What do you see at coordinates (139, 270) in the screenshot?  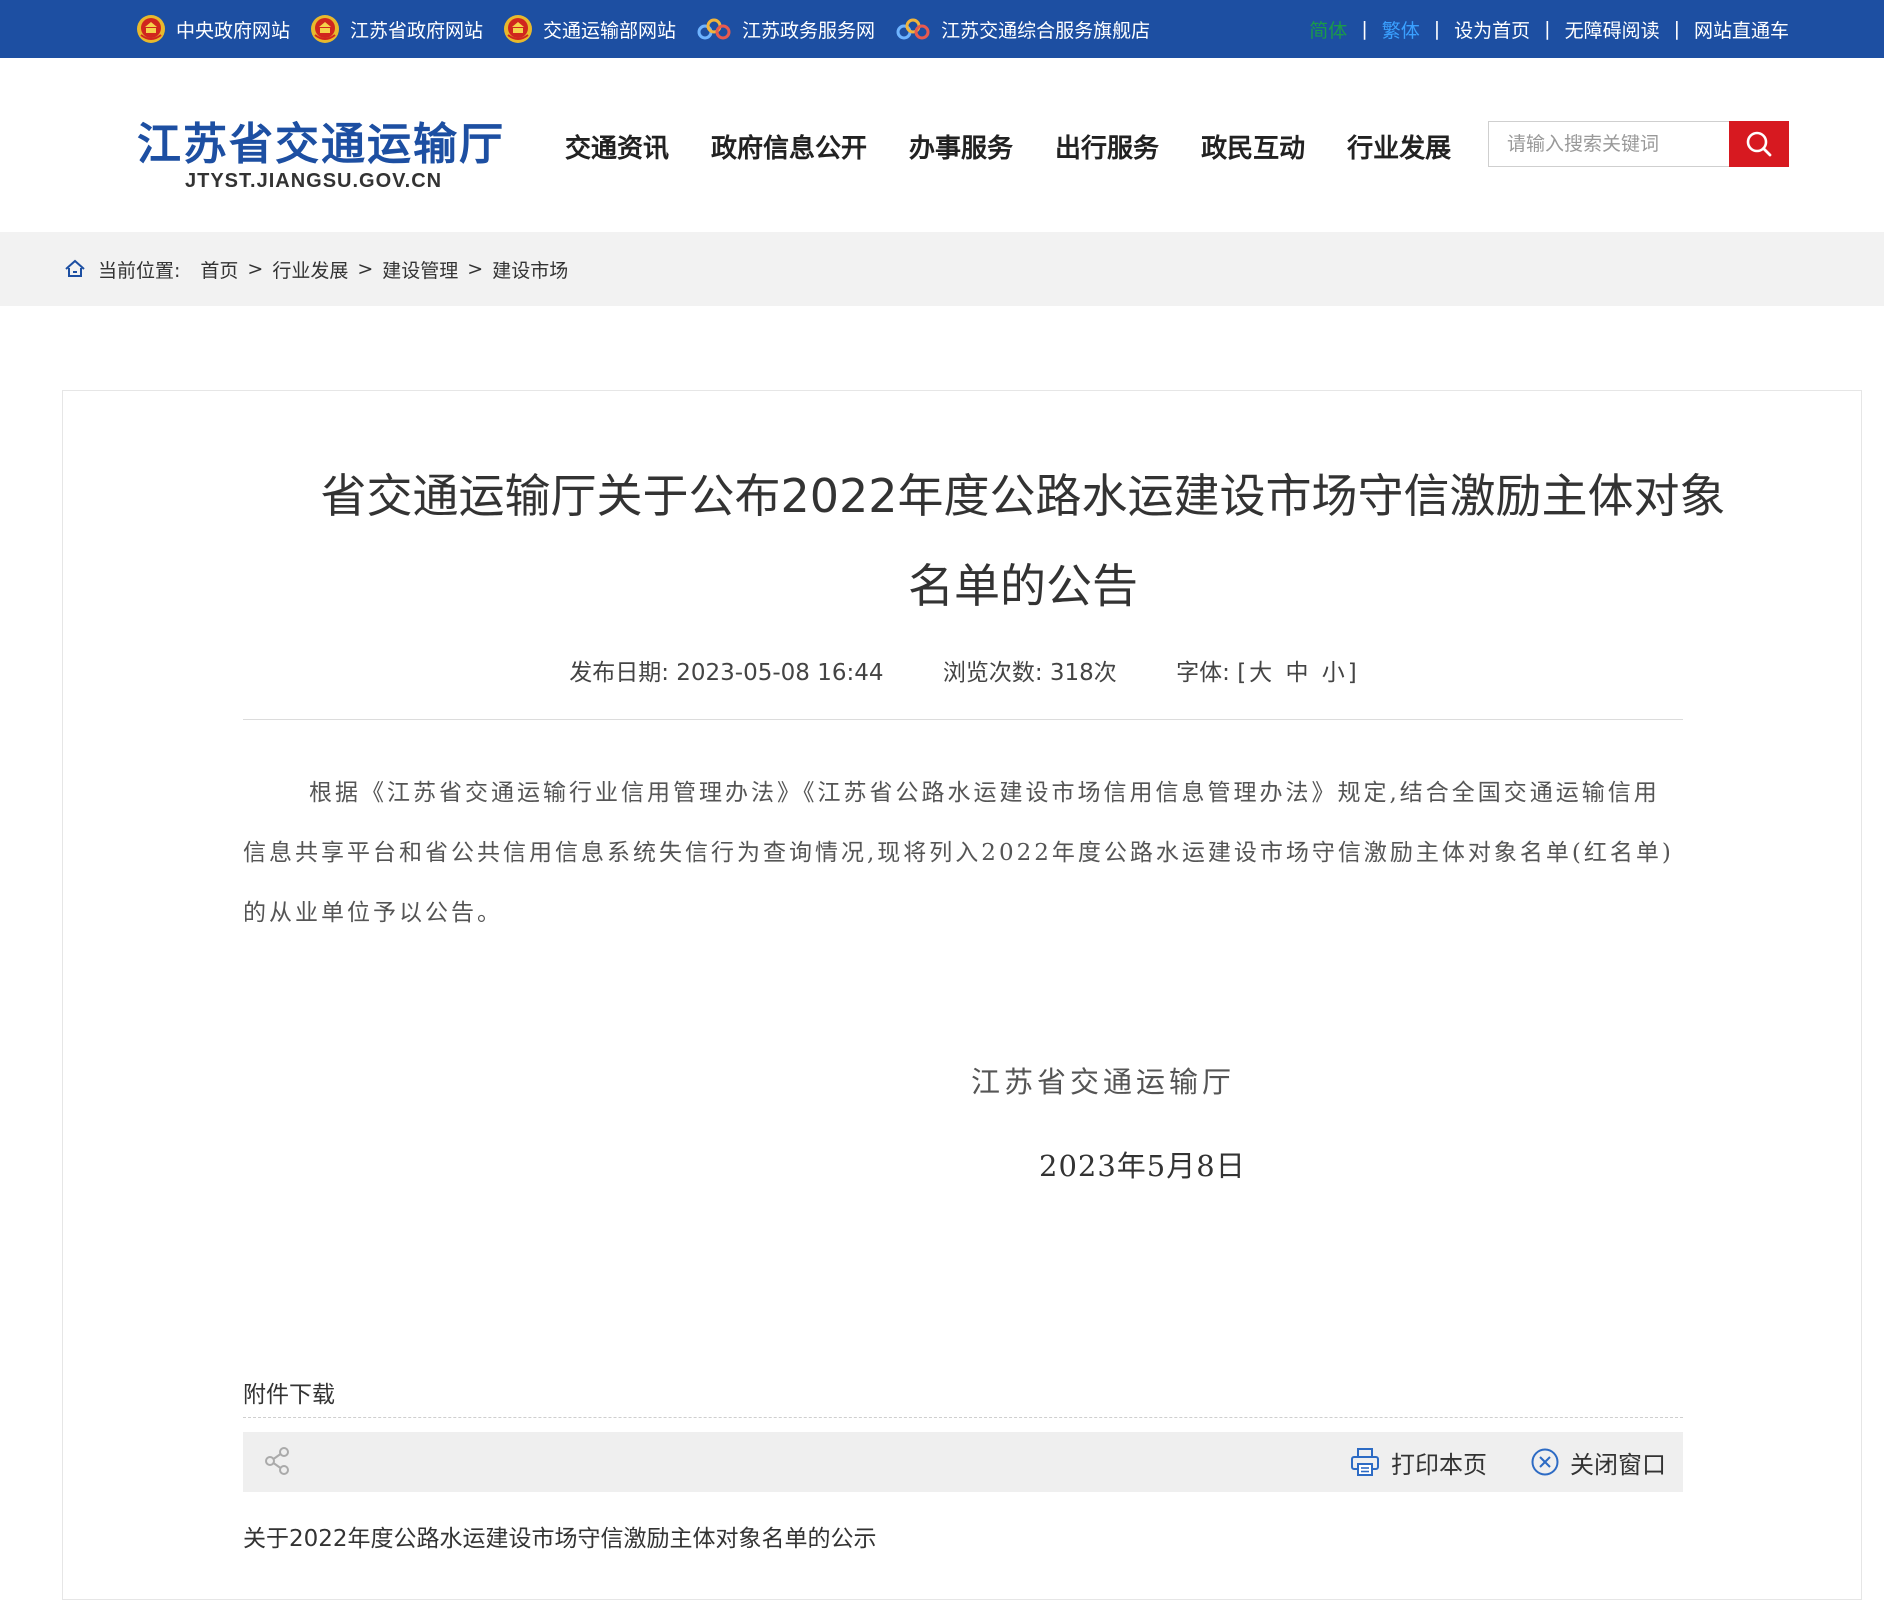 I see `breadcrumb-label: 当前位置:` at bounding box center [139, 270].